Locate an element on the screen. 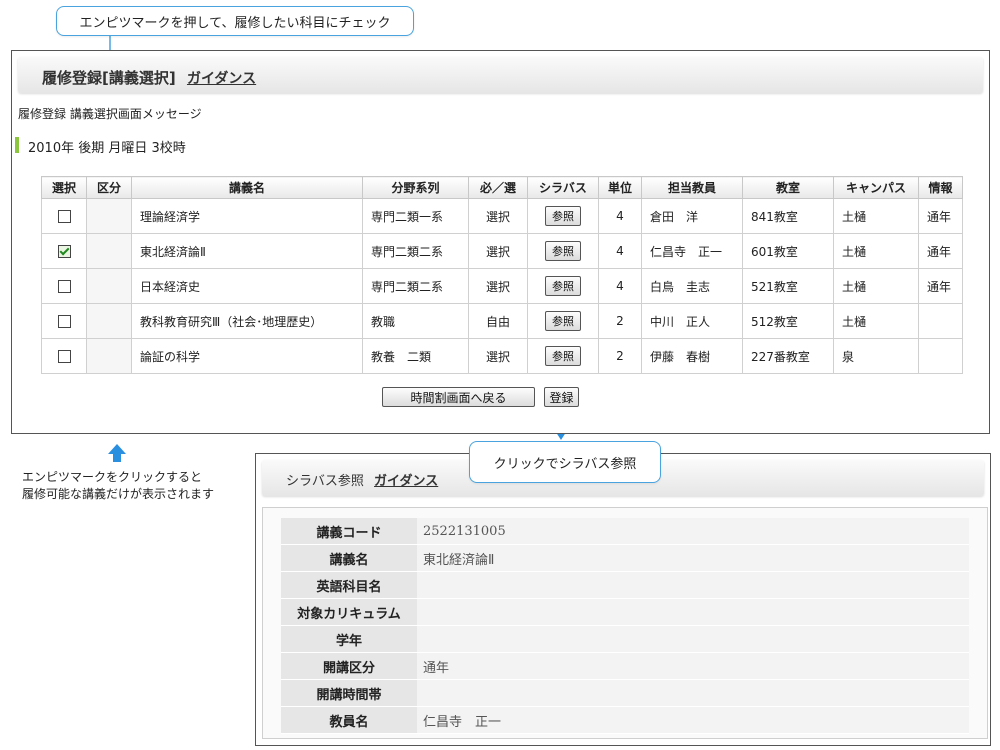 The height and width of the screenshot is (750, 1000). table-row: 教科教育研究Ⅲ（社会･地理歴史） 教職 自由 参照 2 中川 正人 512教室 土樋 is located at coordinates (502, 321).